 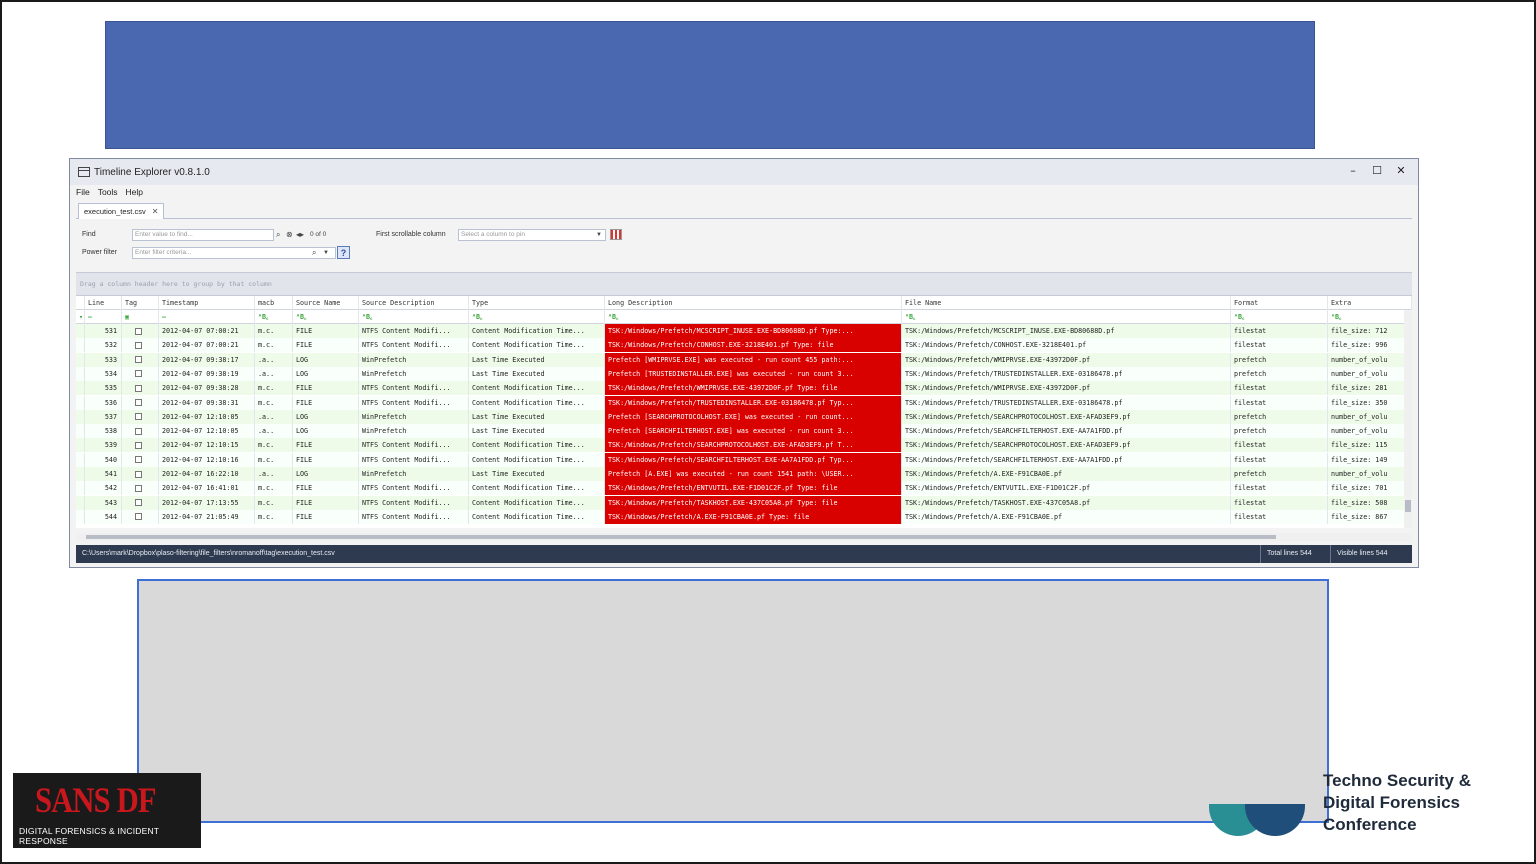 What do you see at coordinates (140, 303) in the screenshot?
I see `column-header-tag: Tag` at bounding box center [140, 303].